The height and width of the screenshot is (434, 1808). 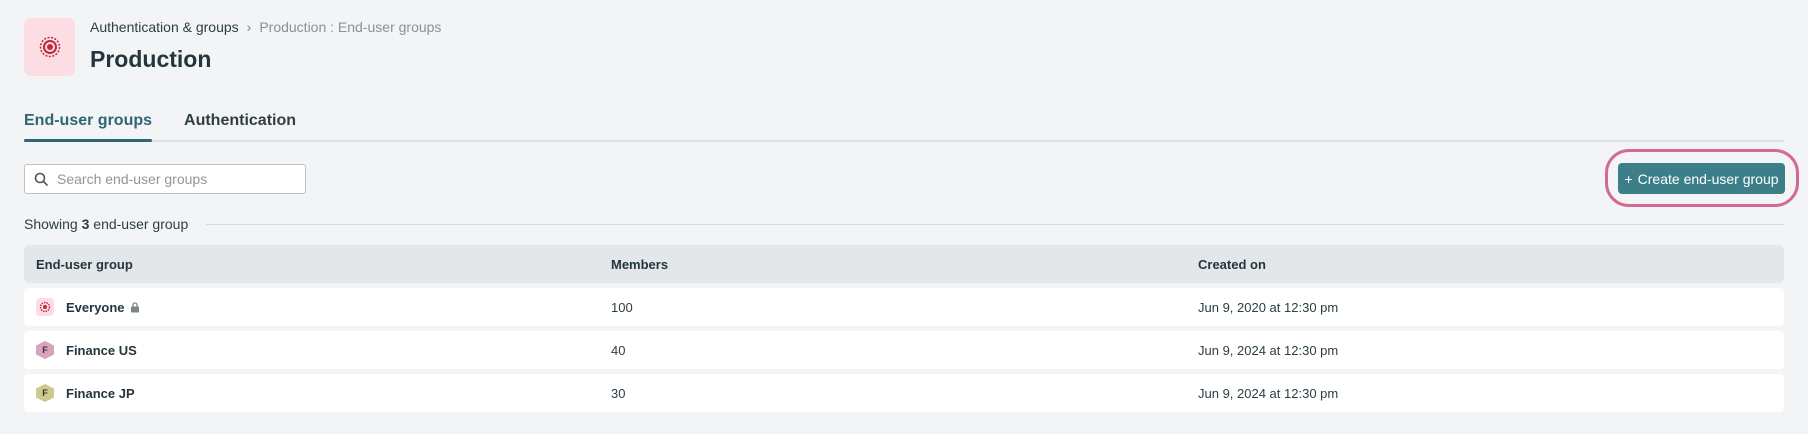 I want to click on members-cell: 40, so click(x=618, y=350).